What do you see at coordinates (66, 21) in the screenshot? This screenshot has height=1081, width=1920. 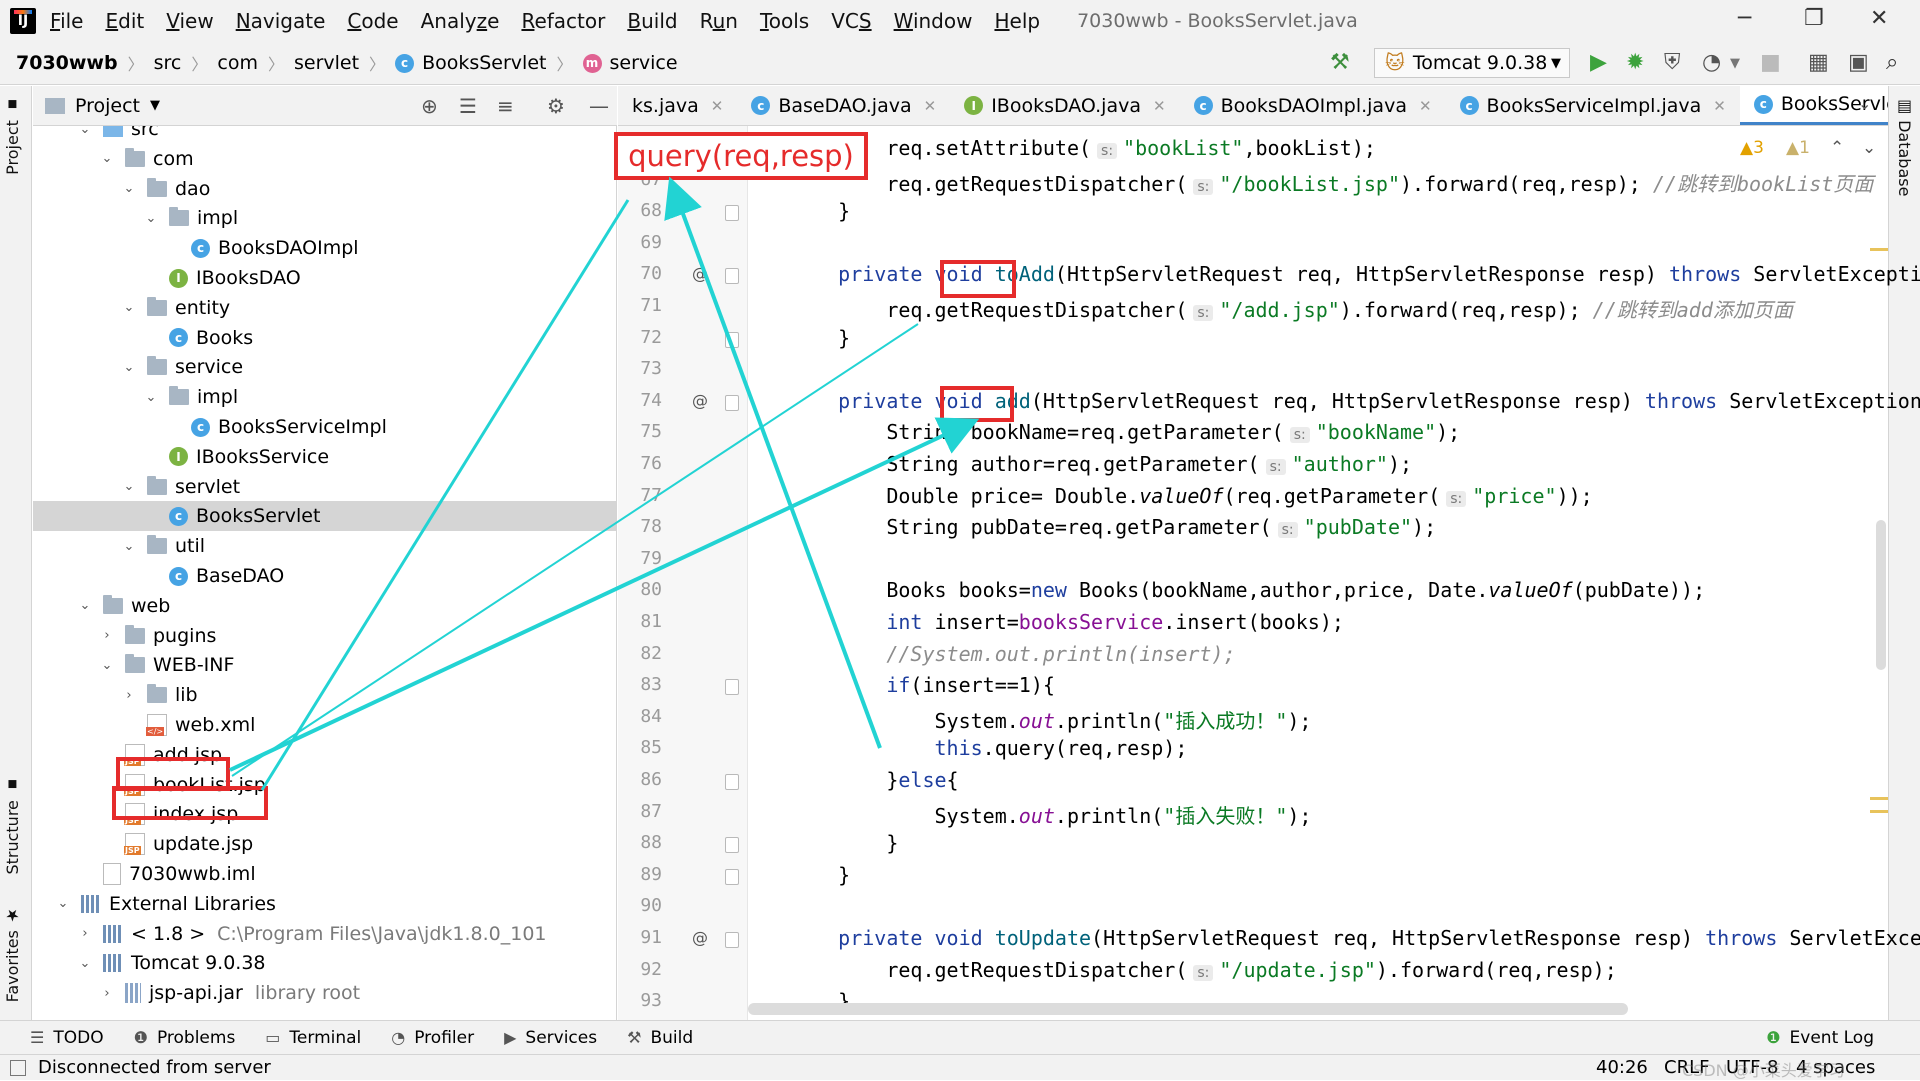 I see `menu-item: File` at bounding box center [66, 21].